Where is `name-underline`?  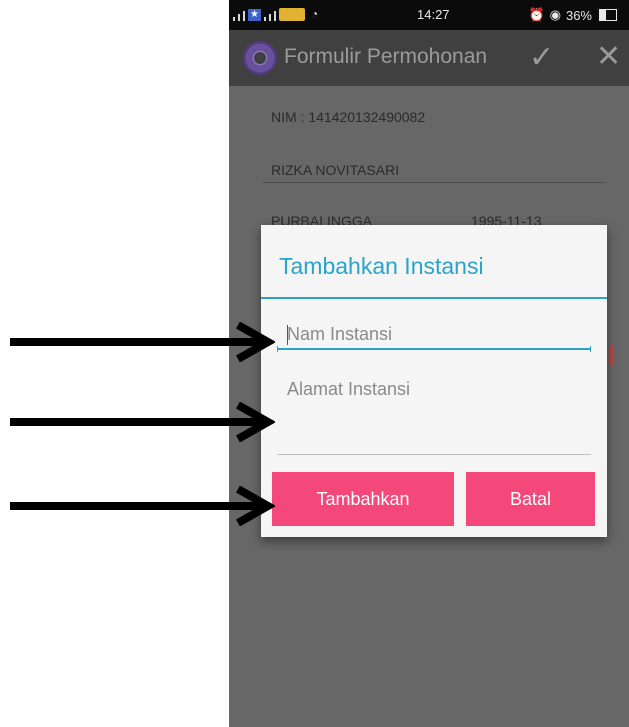 name-underline is located at coordinates (434, 182).